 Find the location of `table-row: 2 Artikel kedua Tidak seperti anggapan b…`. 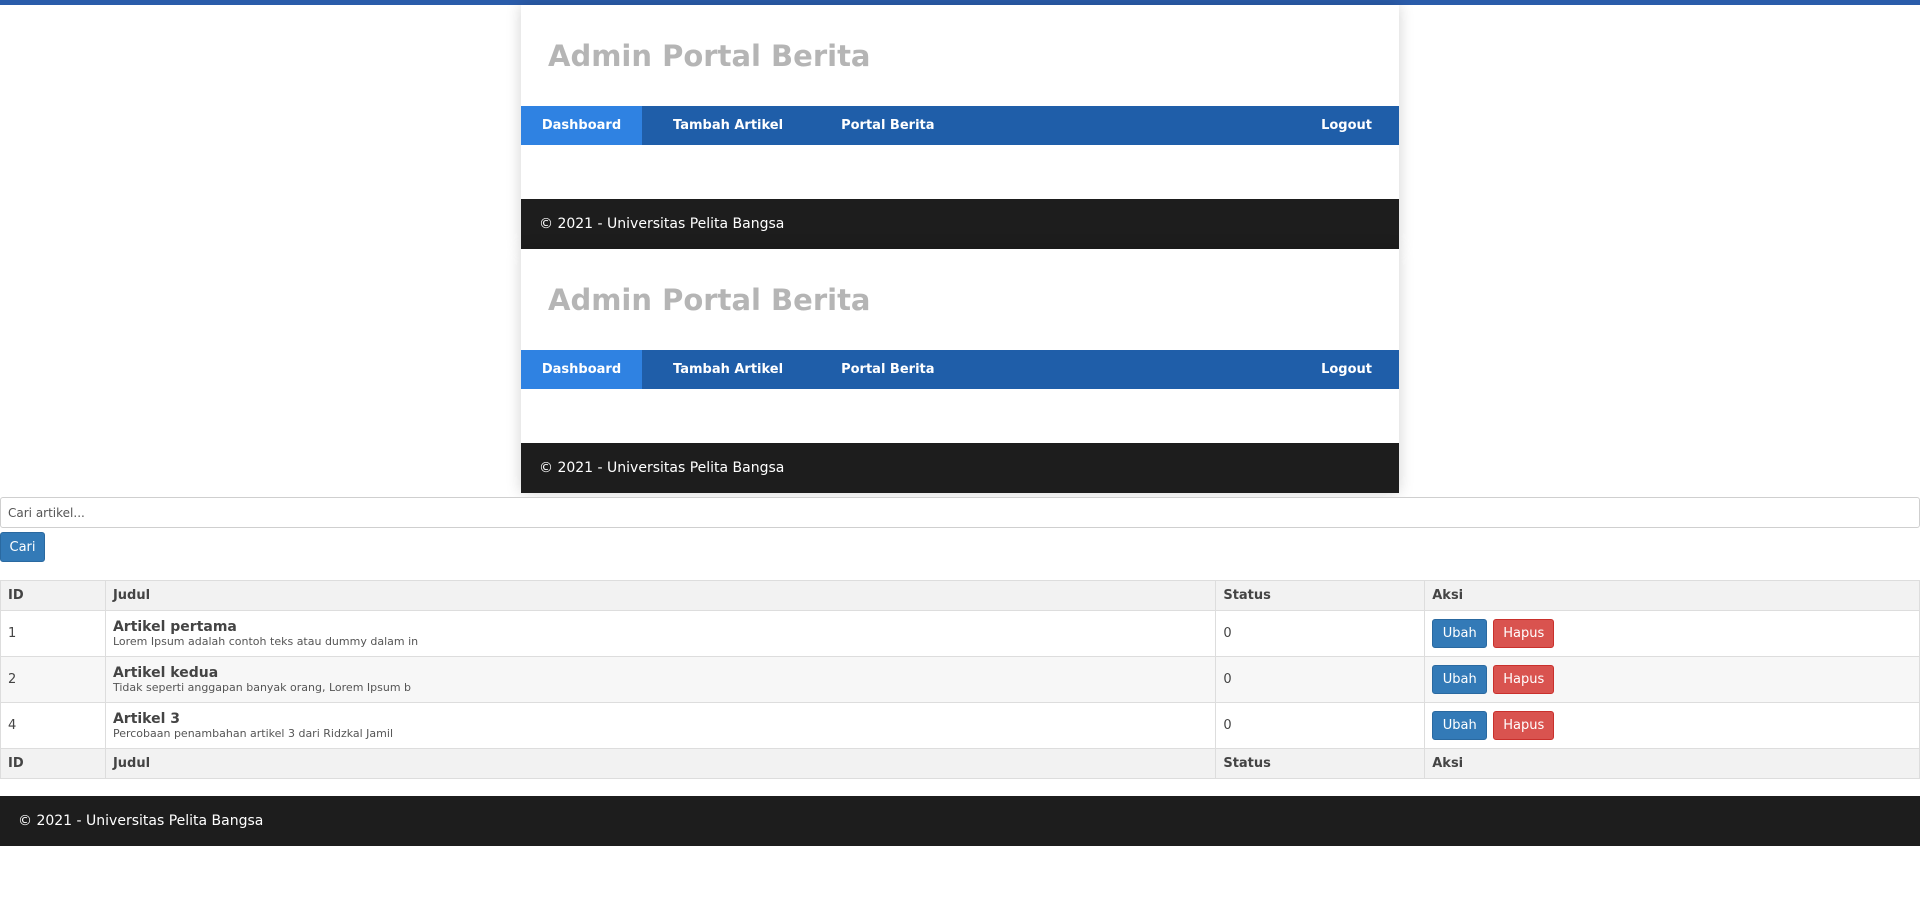

table-row: 2 Artikel kedua Tidak seperti anggapan b… is located at coordinates (960, 679).